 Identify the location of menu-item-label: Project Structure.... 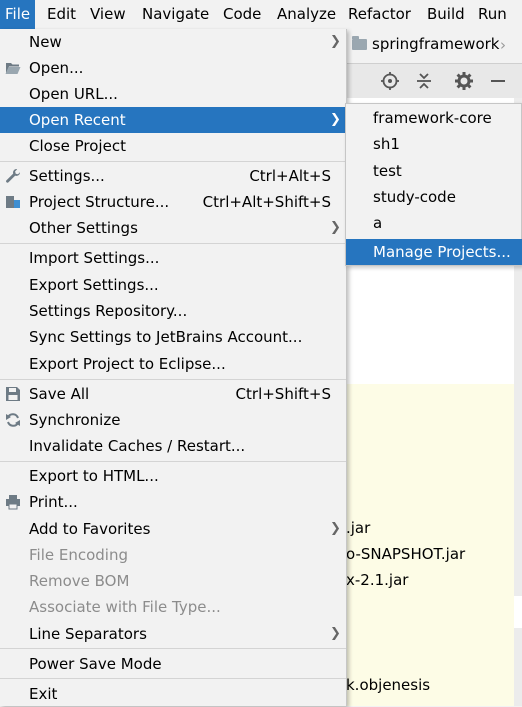
(99, 202).